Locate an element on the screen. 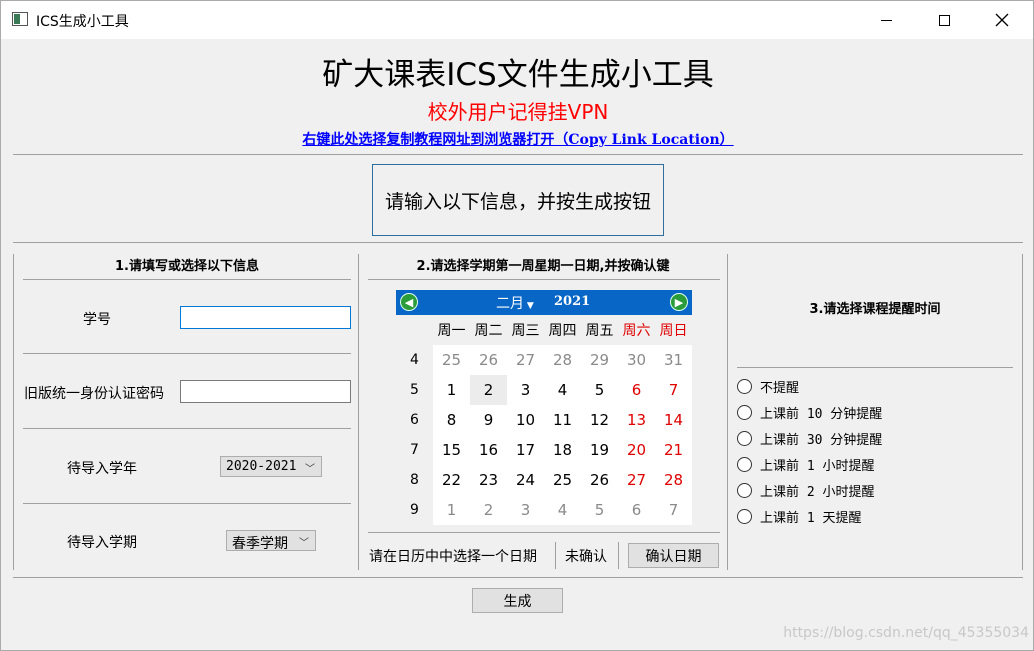 This screenshot has width=1034, height=651. password-input is located at coordinates (265, 391).